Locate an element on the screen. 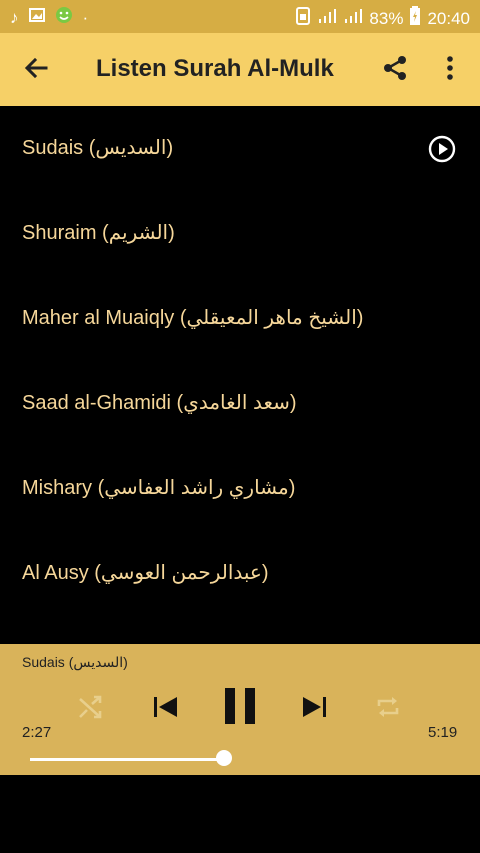 Image resolution: width=480 pixels, height=853 pixels. pause-icon is located at coordinates (240, 708).